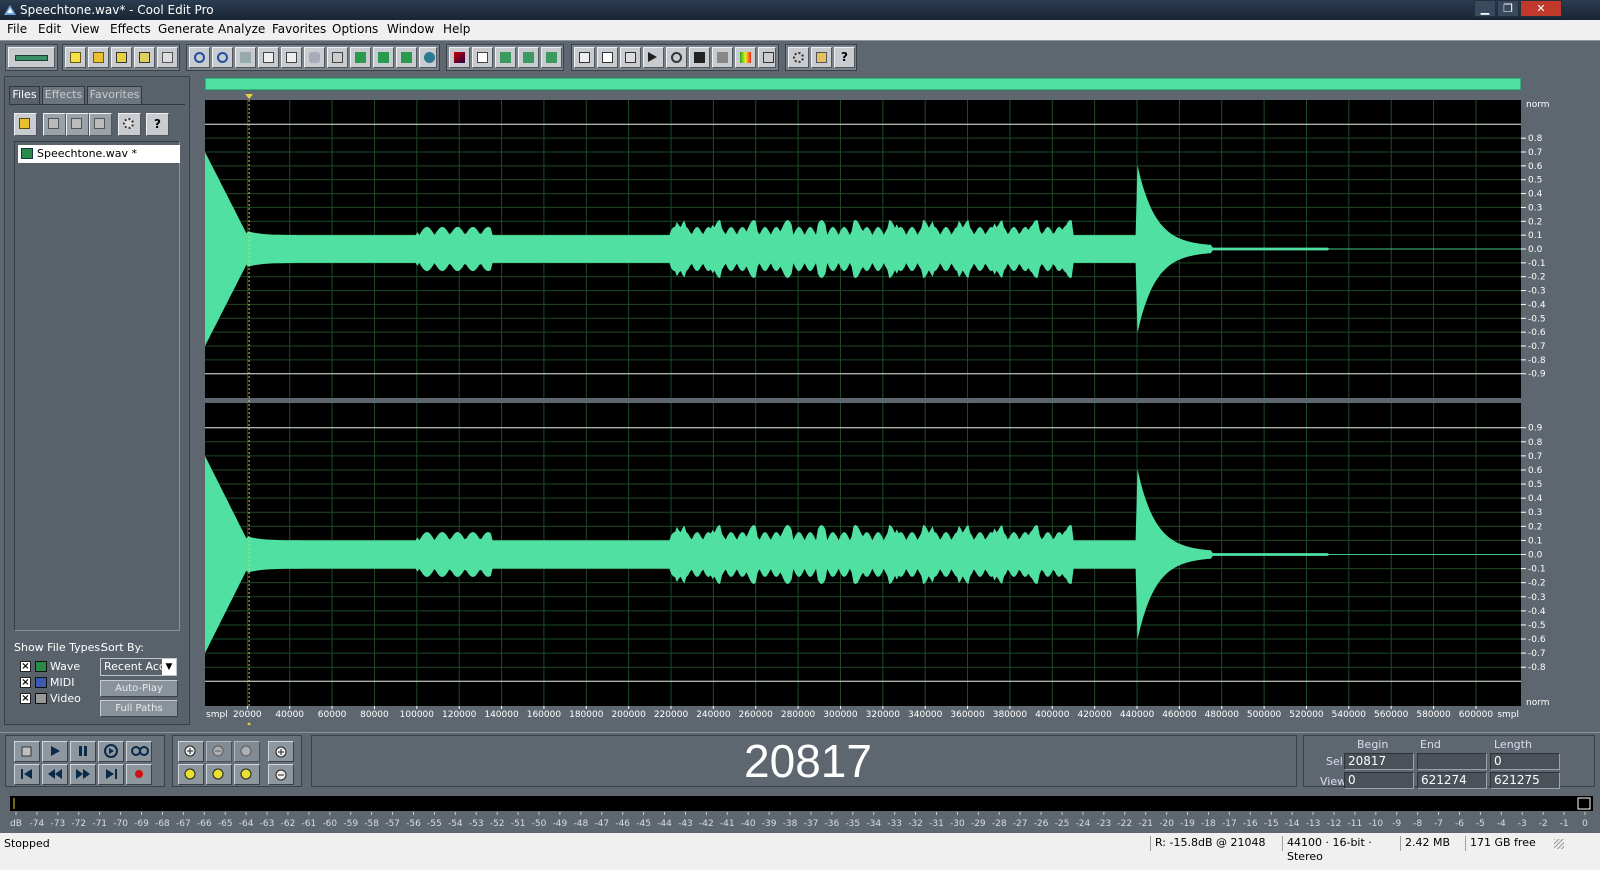 The width and height of the screenshot is (1600, 870). What do you see at coordinates (157, 124) in the screenshot?
I see `organizer-help-icon: ?` at bounding box center [157, 124].